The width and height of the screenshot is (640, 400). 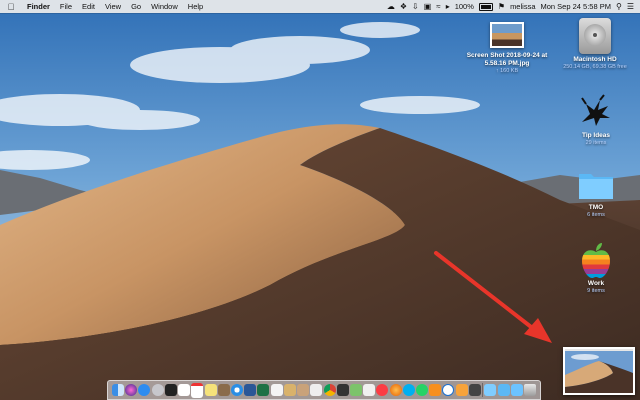 What do you see at coordinates (464, 6) in the screenshot?
I see `battery-percent: 100%` at bounding box center [464, 6].